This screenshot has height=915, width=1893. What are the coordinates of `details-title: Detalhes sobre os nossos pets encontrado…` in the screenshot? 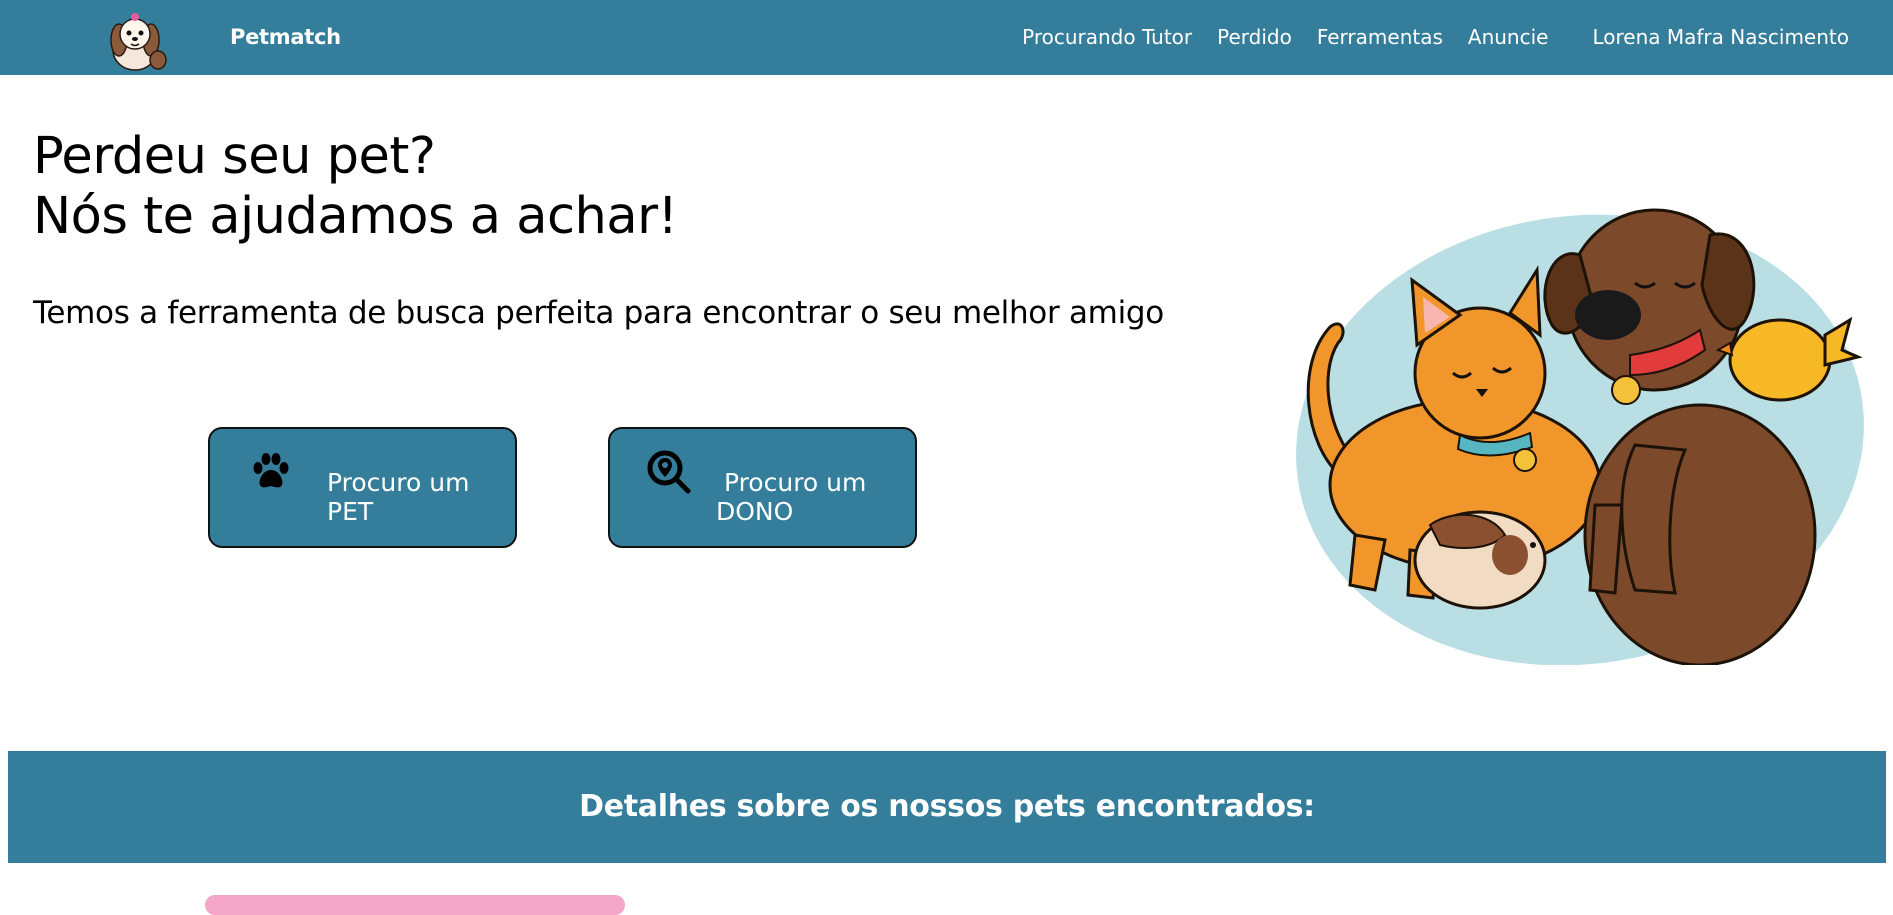 It's located at (947, 806).